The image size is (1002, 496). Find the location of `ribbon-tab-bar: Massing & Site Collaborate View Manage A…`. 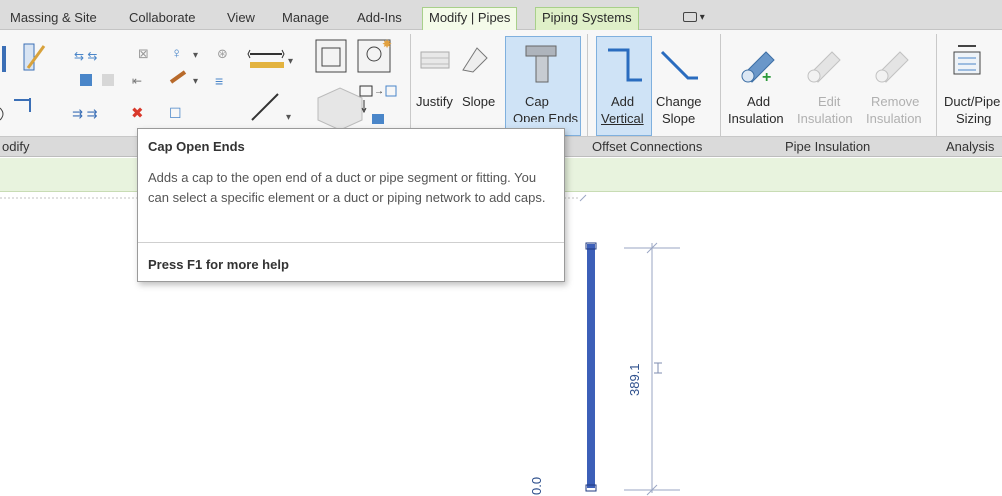

ribbon-tab-bar: Massing & Site Collaborate View Manage A… is located at coordinates (501, 15).